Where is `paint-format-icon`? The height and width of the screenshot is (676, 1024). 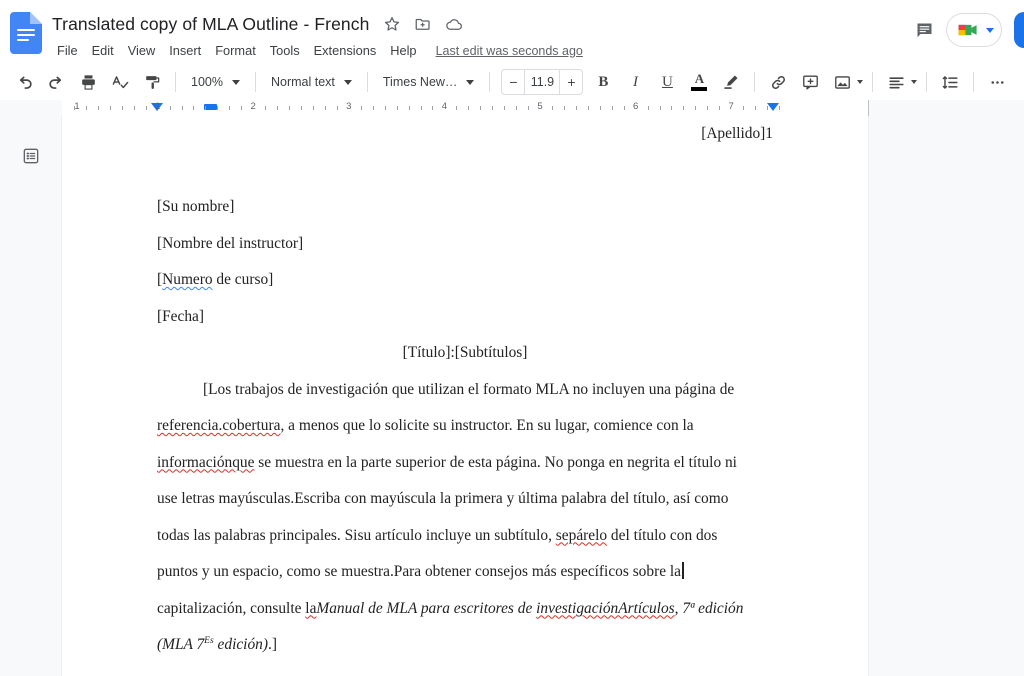
paint-format-icon is located at coordinates (152, 82).